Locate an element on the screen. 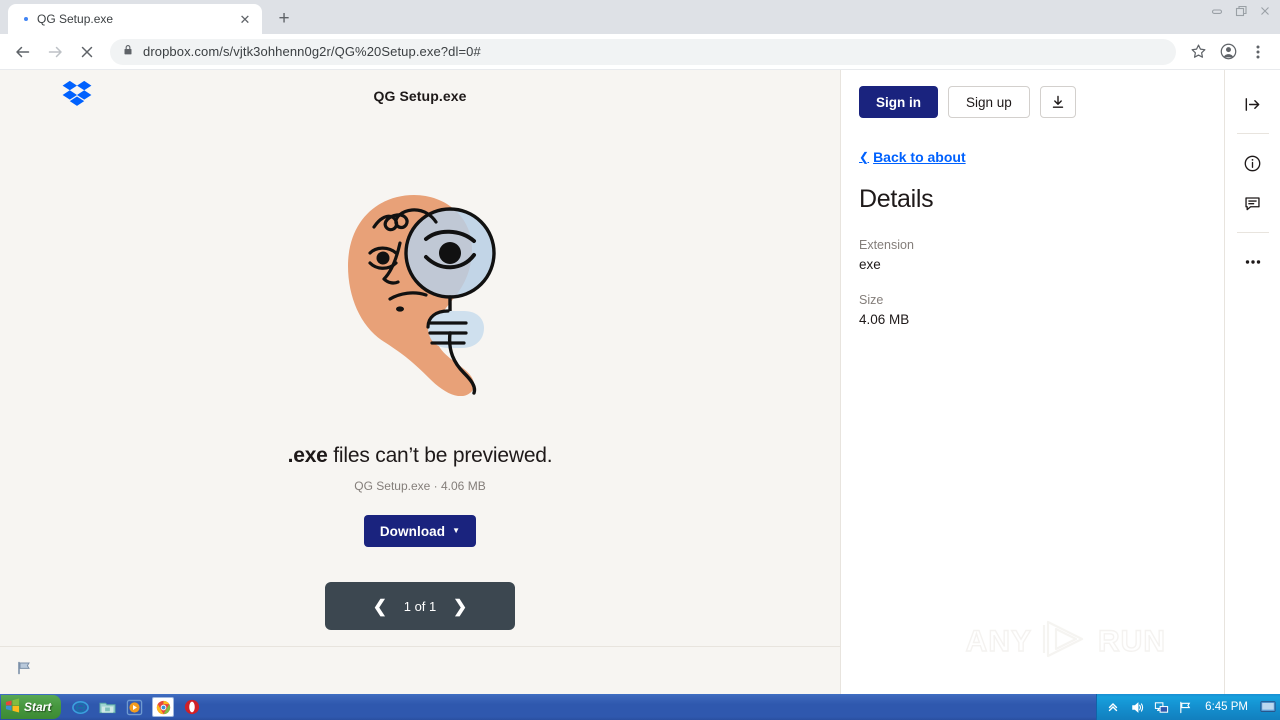 Image resolution: width=1280 pixels, height=720 pixels. extension-label: Extension is located at coordinates (886, 245).